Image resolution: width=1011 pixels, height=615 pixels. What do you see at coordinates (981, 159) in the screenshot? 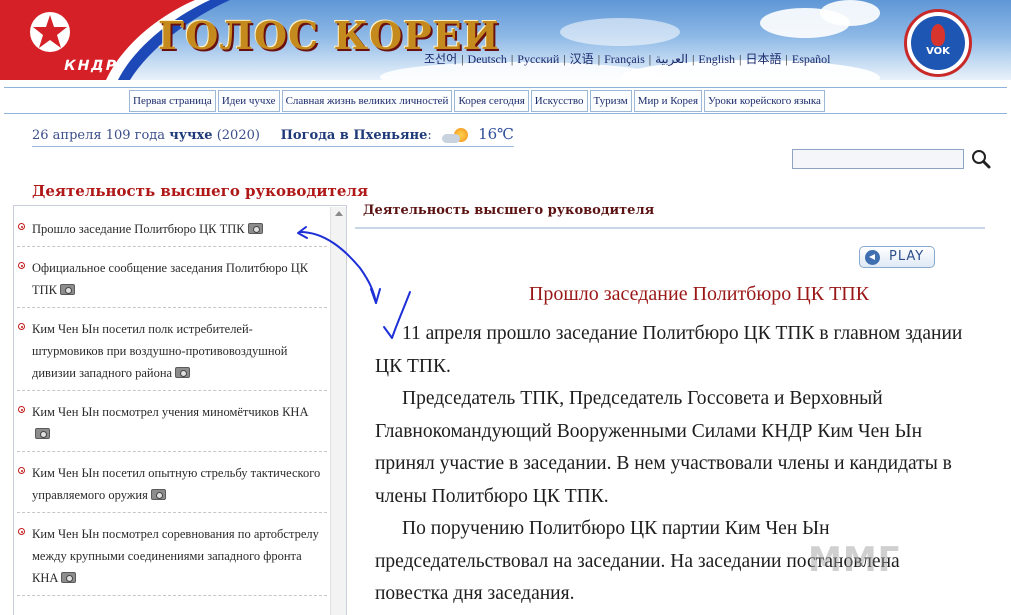
I see `search-icon` at bounding box center [981, 159].